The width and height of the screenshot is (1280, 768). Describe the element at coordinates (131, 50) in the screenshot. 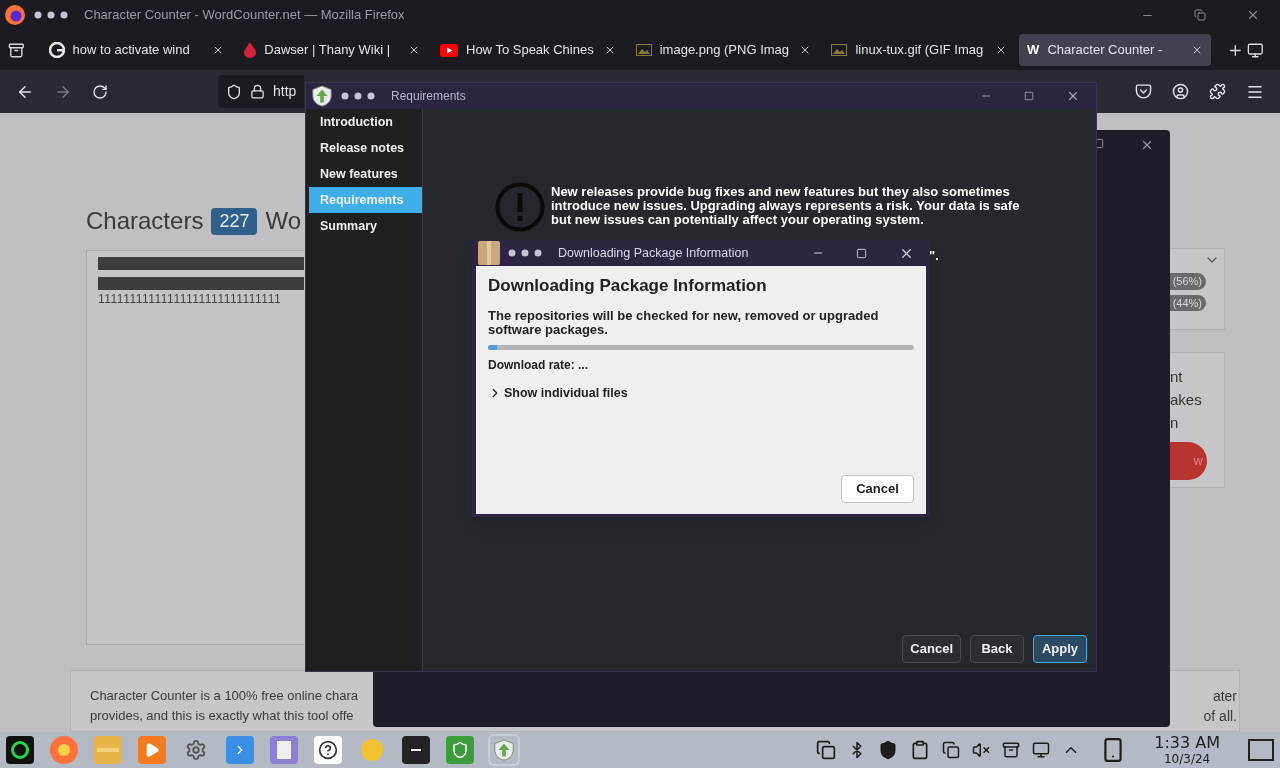

I see `tab-title: how to activate wind` at that location.